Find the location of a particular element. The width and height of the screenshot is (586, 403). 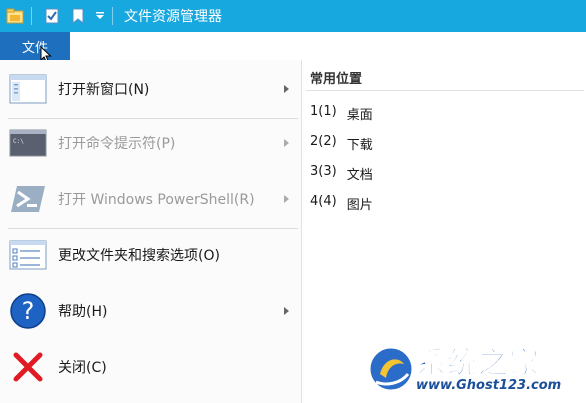

menu-item-label: 关闭(C) is located at coordinates (82, 368).